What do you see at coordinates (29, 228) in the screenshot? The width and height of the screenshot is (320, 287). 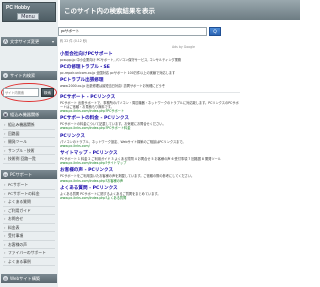 I see `menu-item: 料金表` at bounding box center [29, 228].